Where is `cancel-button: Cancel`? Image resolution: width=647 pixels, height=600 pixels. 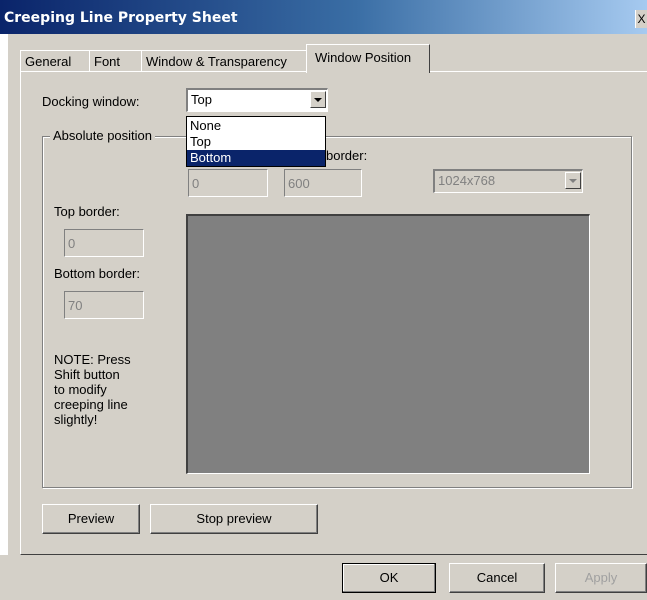 cancel-button: Cancel is located at coordinates (497, 578).